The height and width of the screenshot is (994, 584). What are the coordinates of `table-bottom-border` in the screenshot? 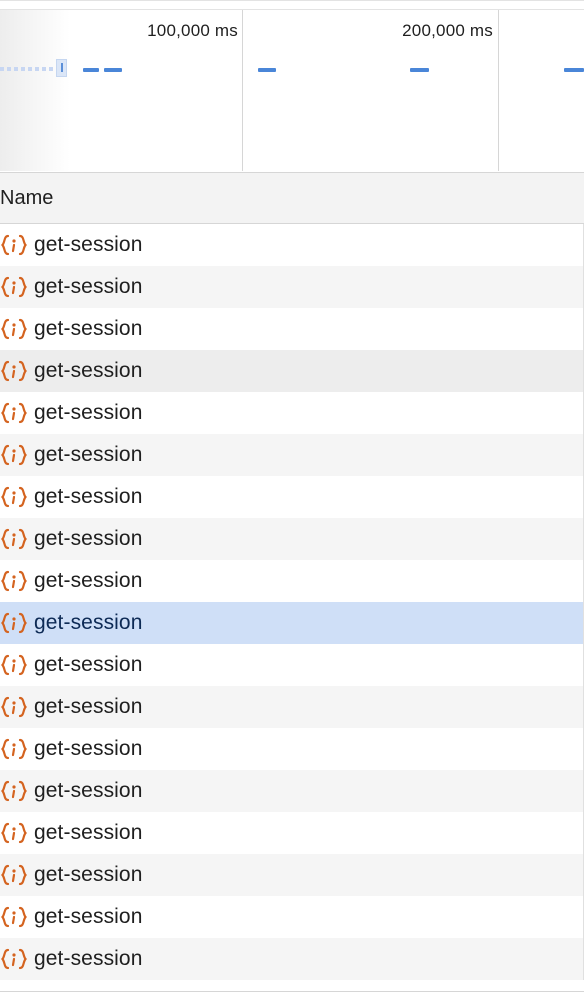 It's located at (292, 991).